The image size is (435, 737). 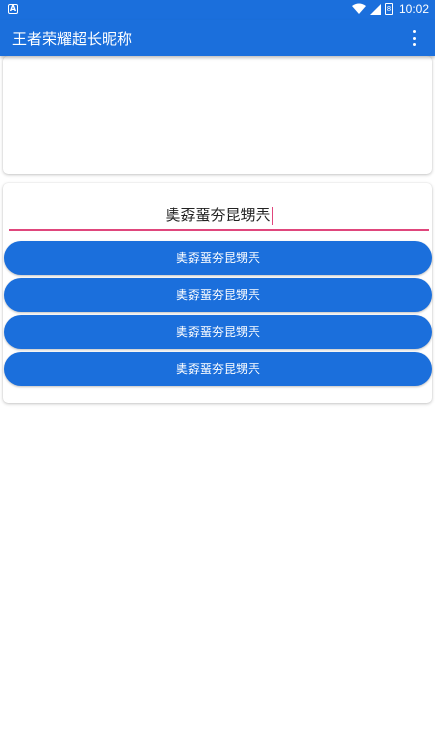 What do you see at coordinates (272, 215) in the screenshot?
I see `text-caret` at bounding box center [272, 215].